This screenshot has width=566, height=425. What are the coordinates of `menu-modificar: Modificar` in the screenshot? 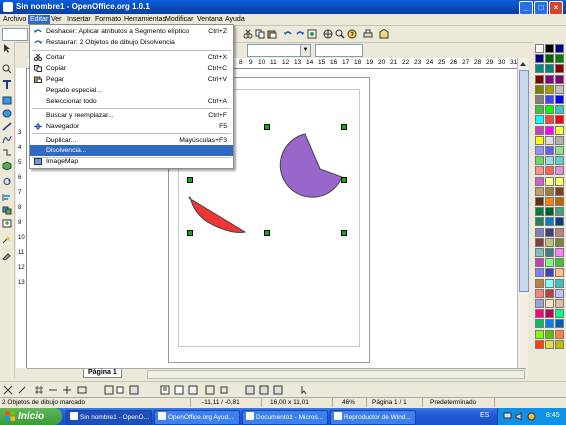 It's located at (179, 19).